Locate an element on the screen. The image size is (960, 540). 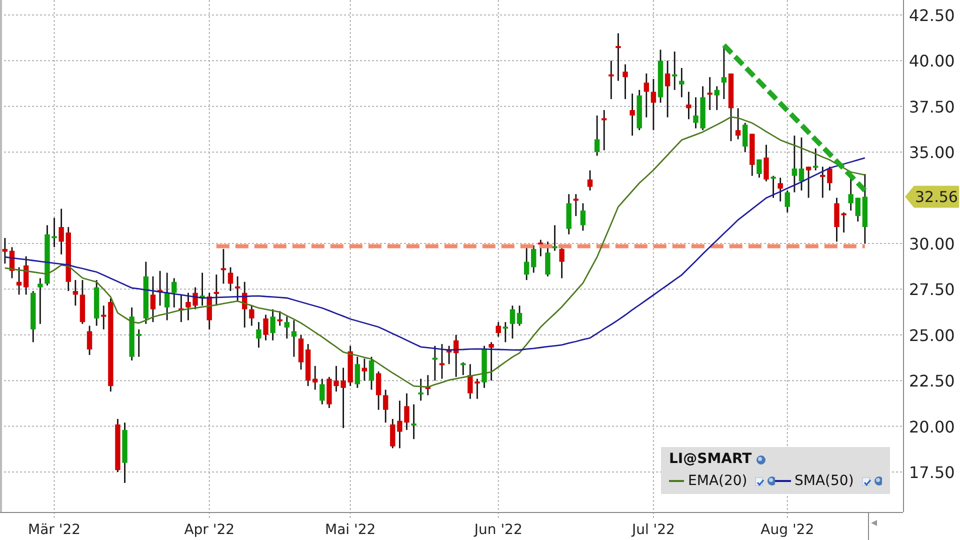
legend-label: SMA(50) is located at coordinates (824, 481).